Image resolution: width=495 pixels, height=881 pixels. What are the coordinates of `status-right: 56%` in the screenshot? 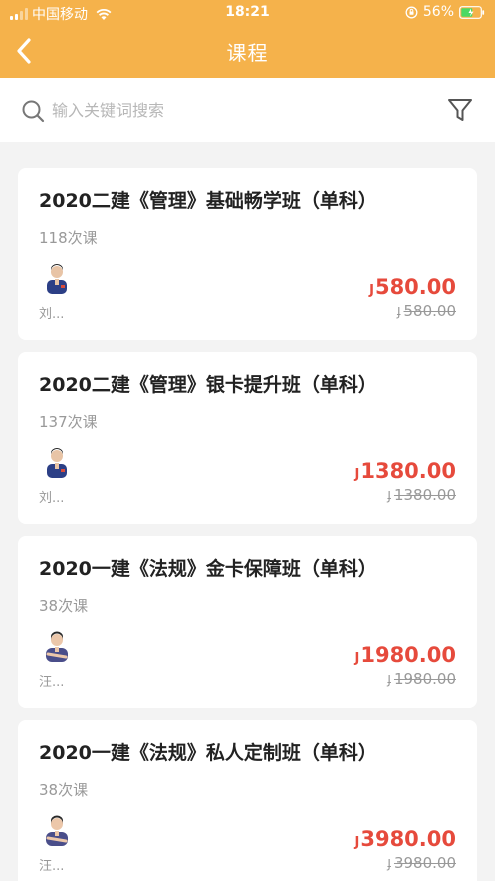 It's located at (445, 12).